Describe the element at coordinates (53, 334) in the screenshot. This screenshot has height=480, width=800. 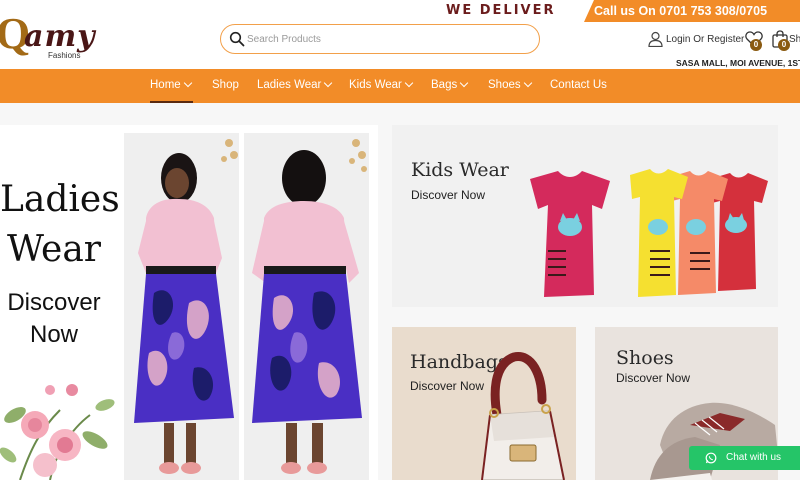
I see `cta-line: Now` at that location.